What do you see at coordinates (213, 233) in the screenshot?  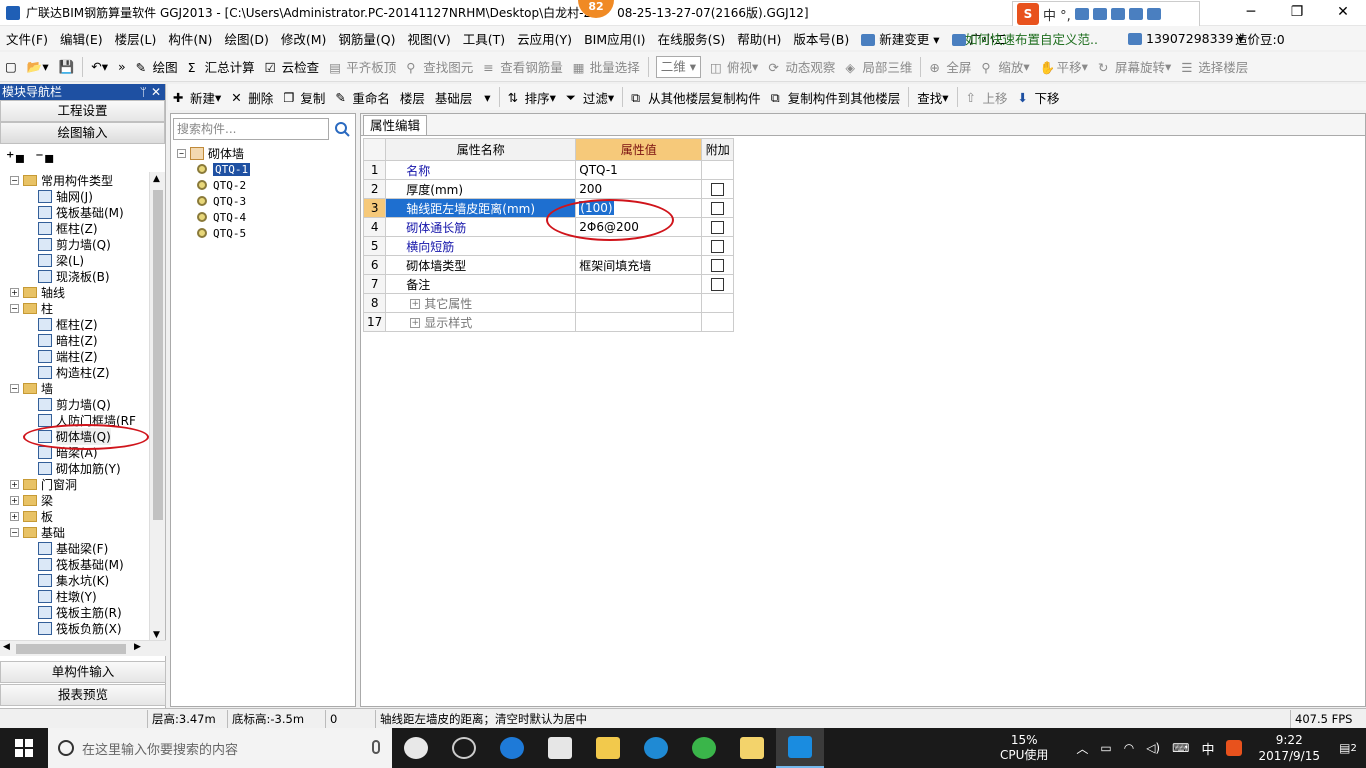 I see `component-item: QTQ-5` at bounding box center [213, 233].